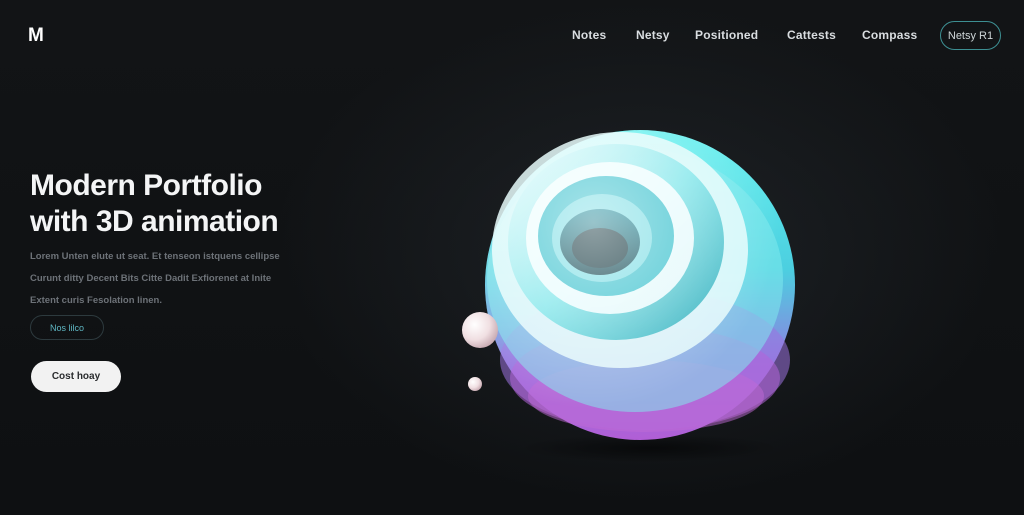 The height and width of the screenshot is (515, 1024). What do you see at coordinates (604, 35) in the screenshot?
I see `nav-item-notes: Notes` at bounding box center [604, 35].